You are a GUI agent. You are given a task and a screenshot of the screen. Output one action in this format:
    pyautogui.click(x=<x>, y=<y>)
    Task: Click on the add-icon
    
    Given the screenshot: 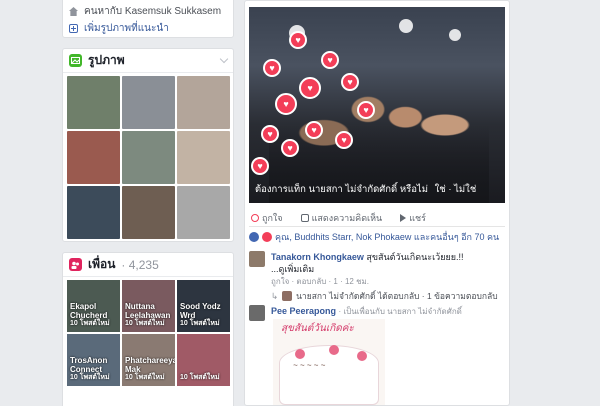 What is the action you would take?
    pyautogui.click(x=73, y=28)
    